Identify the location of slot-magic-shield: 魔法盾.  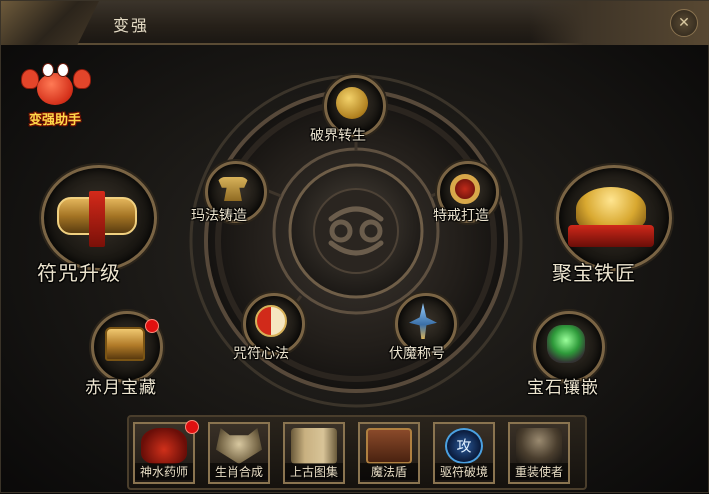
(389, 453).